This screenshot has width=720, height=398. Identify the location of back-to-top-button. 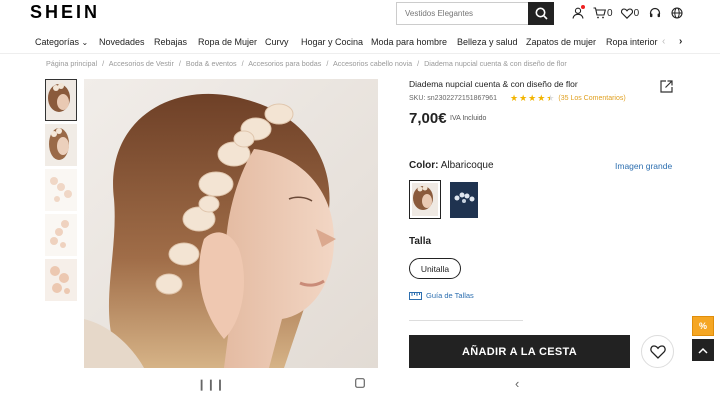
(703, 350).